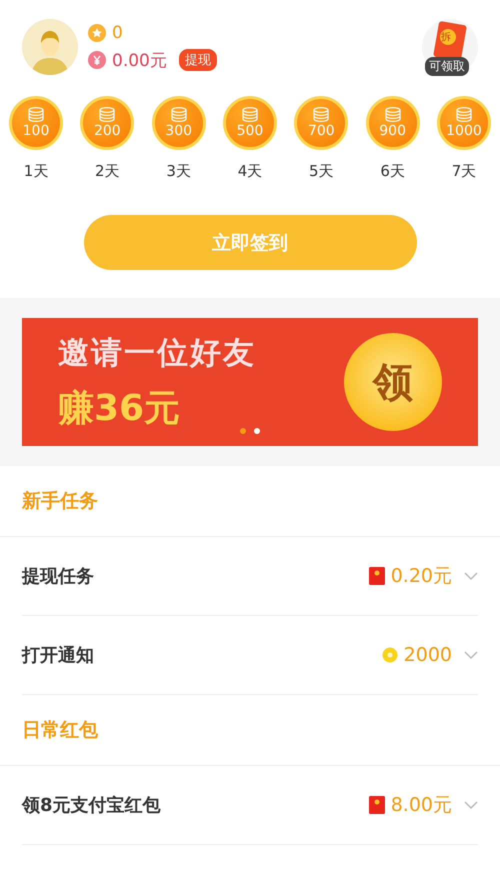 This screenshot has width=500, height=888. I want to click on day-label: 6天, so click(392, 171).